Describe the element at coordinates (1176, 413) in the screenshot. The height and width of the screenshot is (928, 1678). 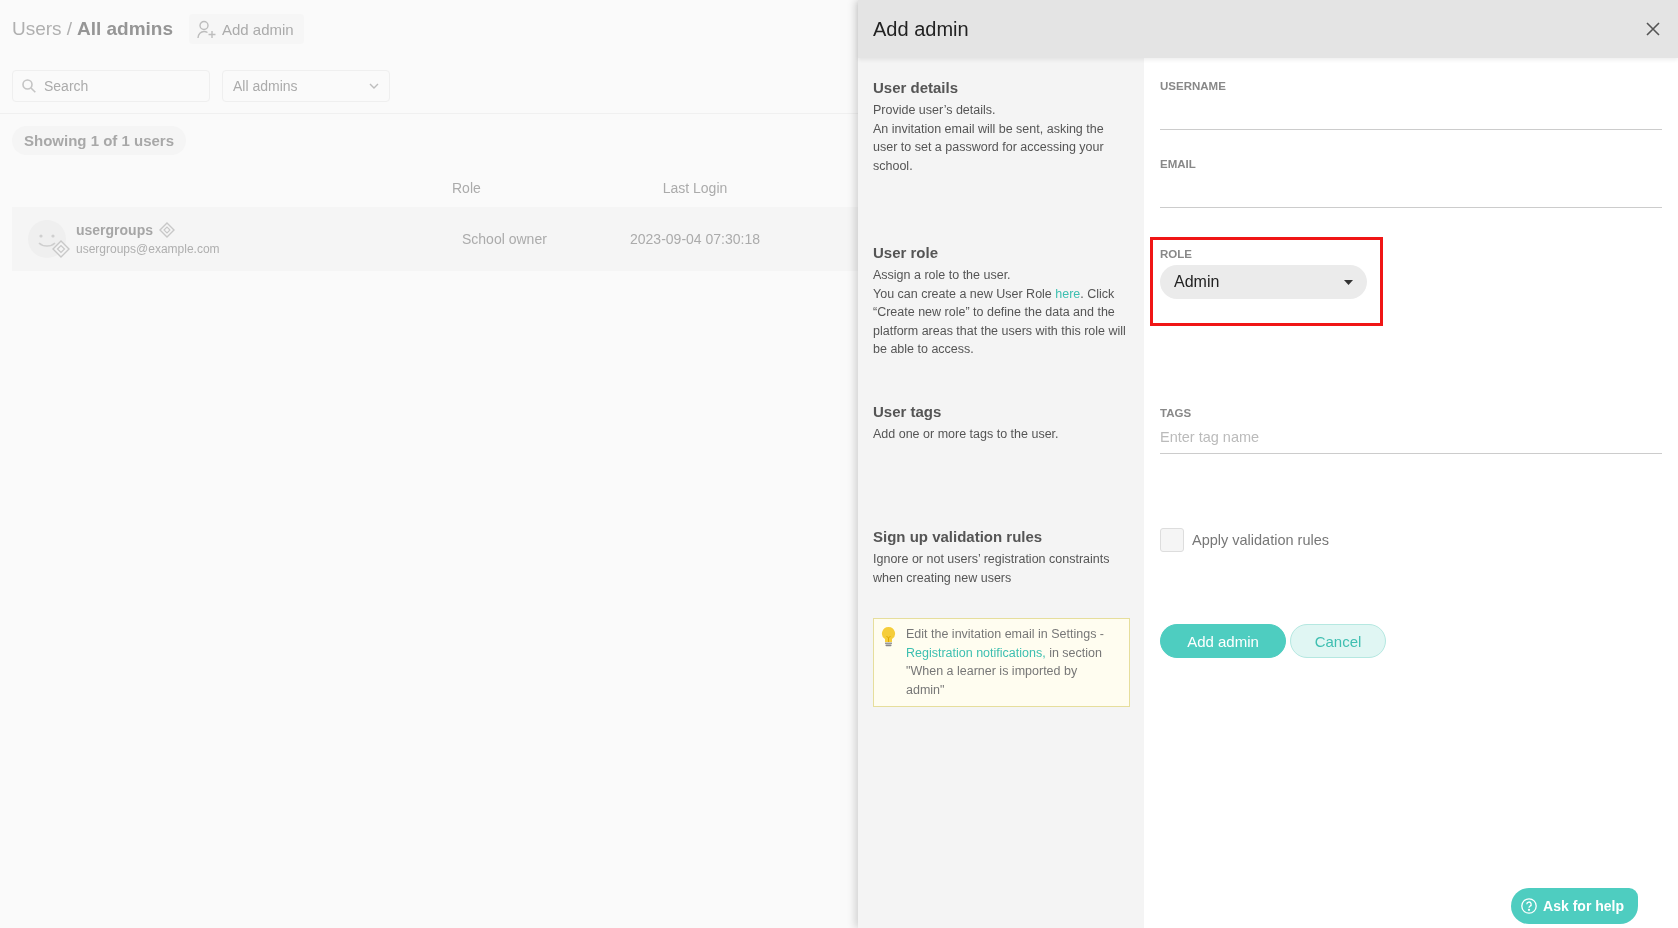
I see `field-label: TAGS` at that location.